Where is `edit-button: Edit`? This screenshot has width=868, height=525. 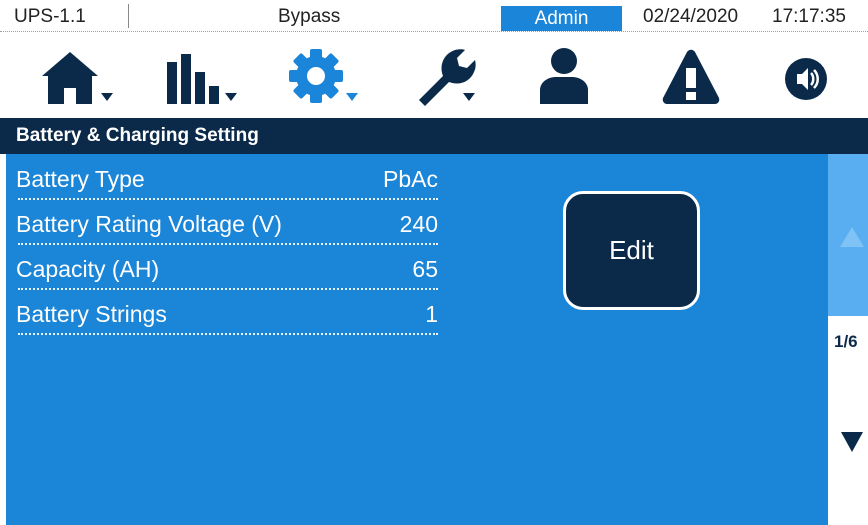
edit-button: Edit is located at coordinates (631, 250).